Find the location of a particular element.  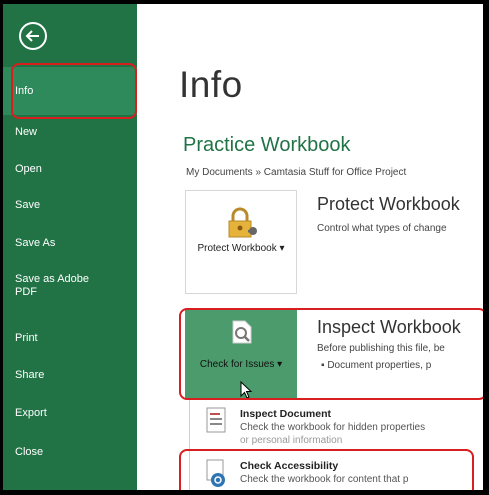

sidebar-item-print: Print is located at coordinates (70, 338).